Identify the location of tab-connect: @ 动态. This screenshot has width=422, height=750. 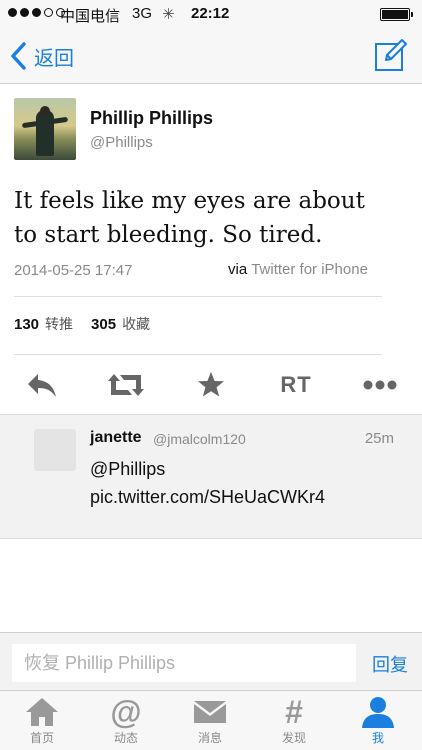
(126, 722).